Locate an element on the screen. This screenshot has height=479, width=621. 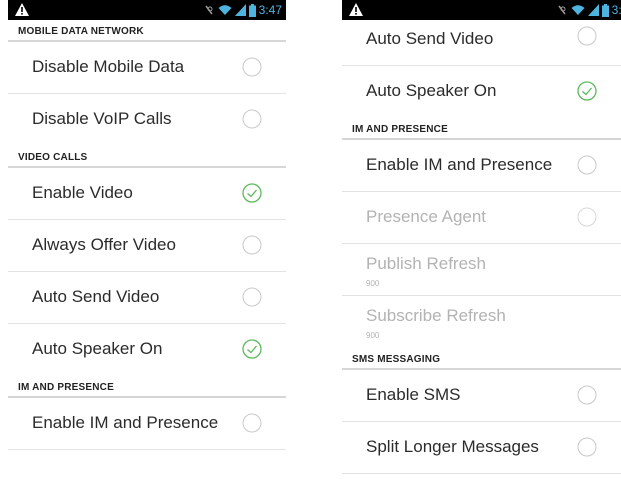
status-time: 3:47 is located at coordinates (270, 10).